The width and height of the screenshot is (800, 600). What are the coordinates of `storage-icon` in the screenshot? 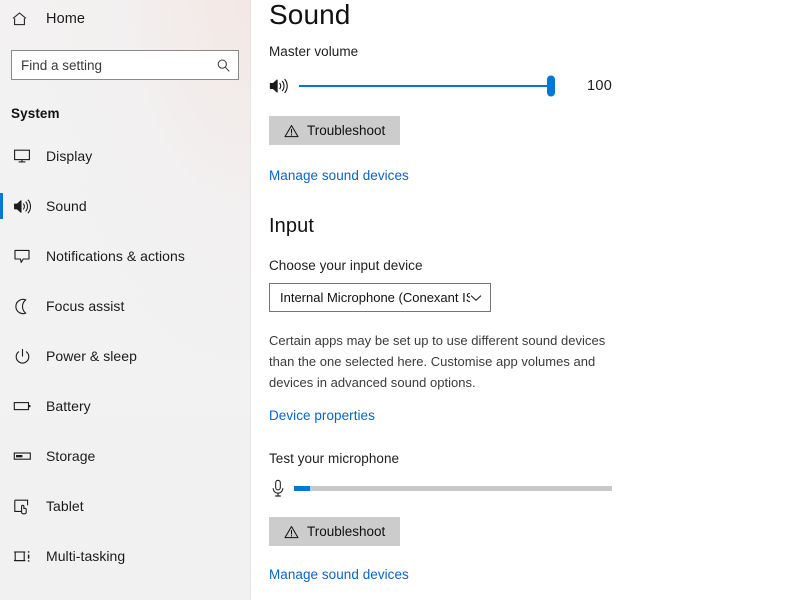 It's located at (22, 456).